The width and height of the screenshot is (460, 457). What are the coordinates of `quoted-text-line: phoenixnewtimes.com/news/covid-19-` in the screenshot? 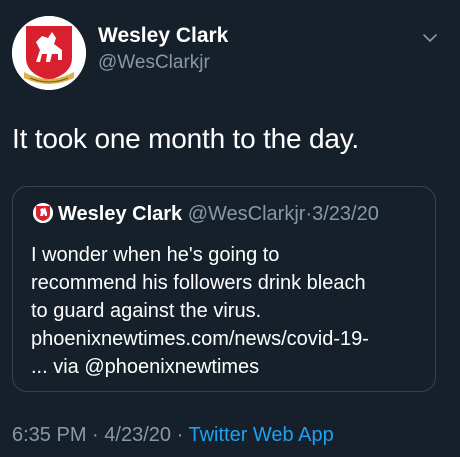 It's located at (200, 339).